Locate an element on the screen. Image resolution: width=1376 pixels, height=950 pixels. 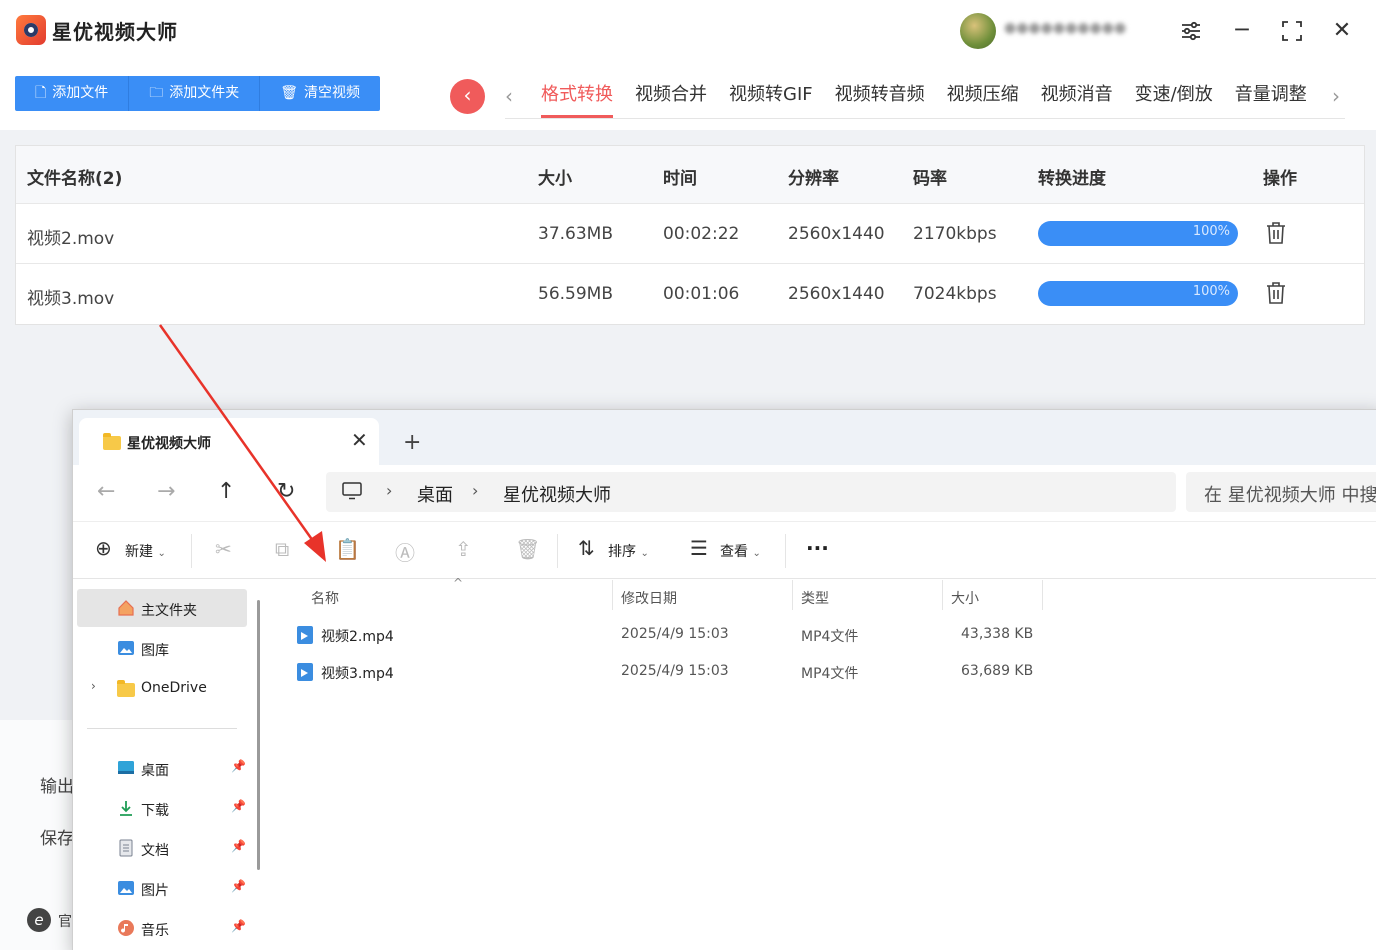
clear-videos-button: 🗑 清空视频 is located at coordinates (320, 93).